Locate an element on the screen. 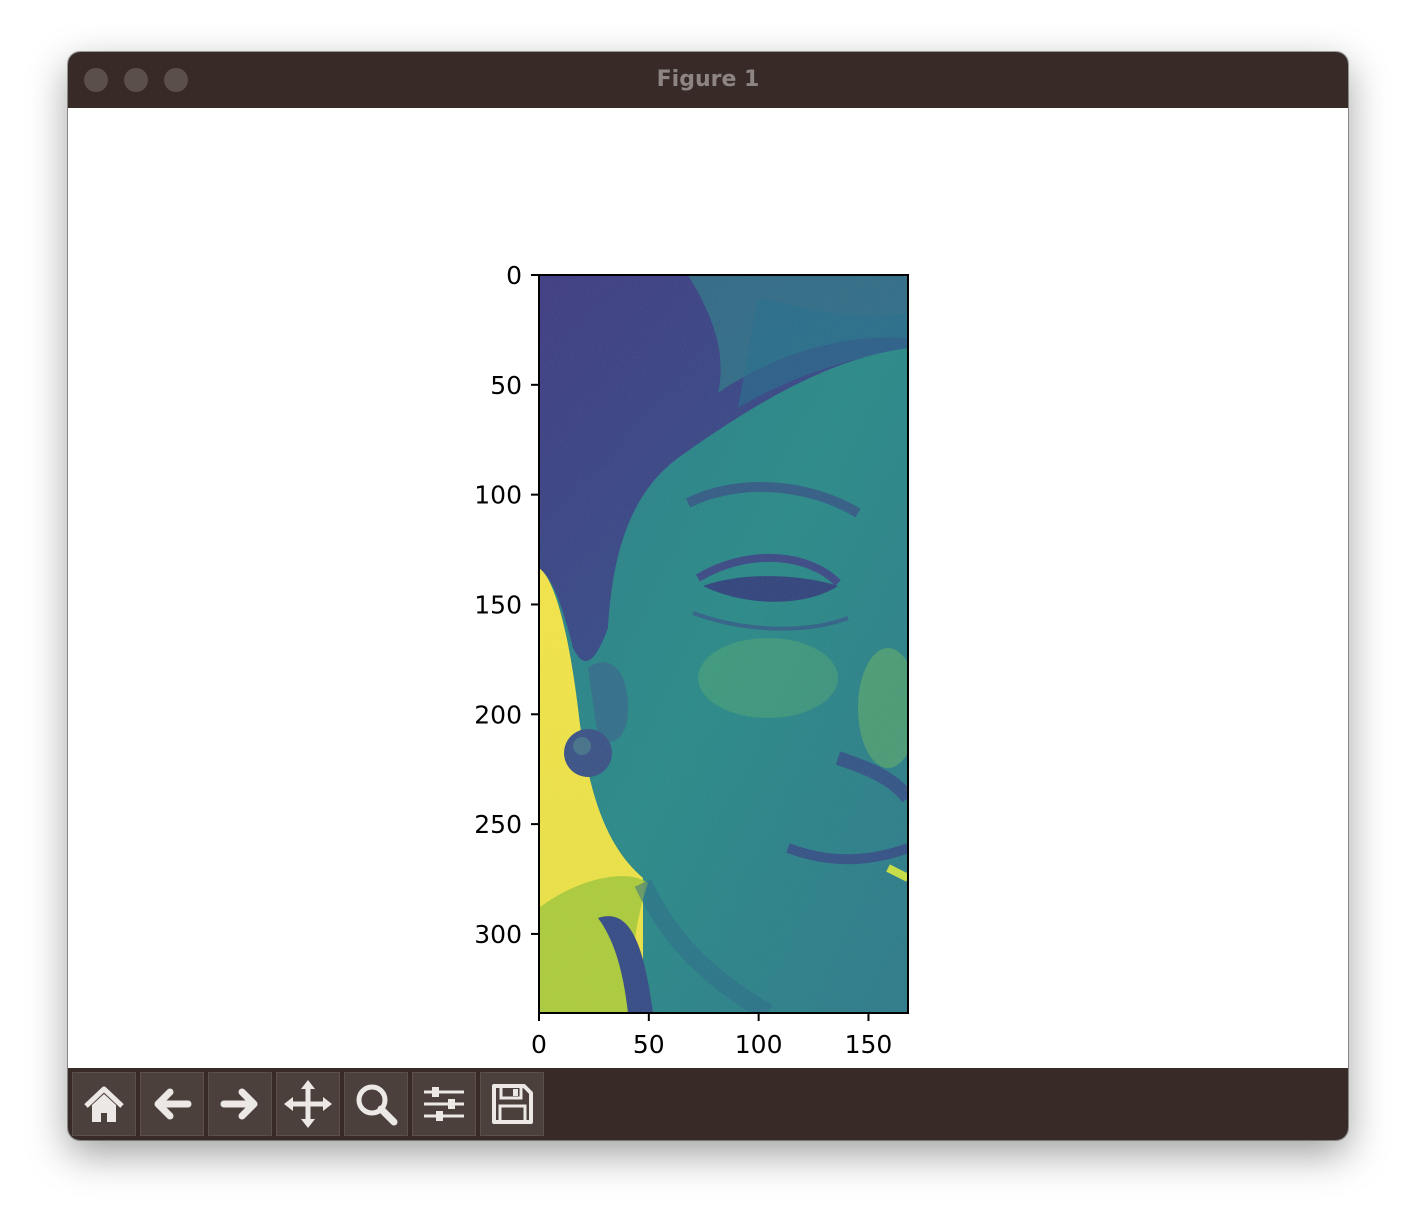 The image size is (1416, 1224). y-tick-label: 200 is located at coordinates (498, 714).